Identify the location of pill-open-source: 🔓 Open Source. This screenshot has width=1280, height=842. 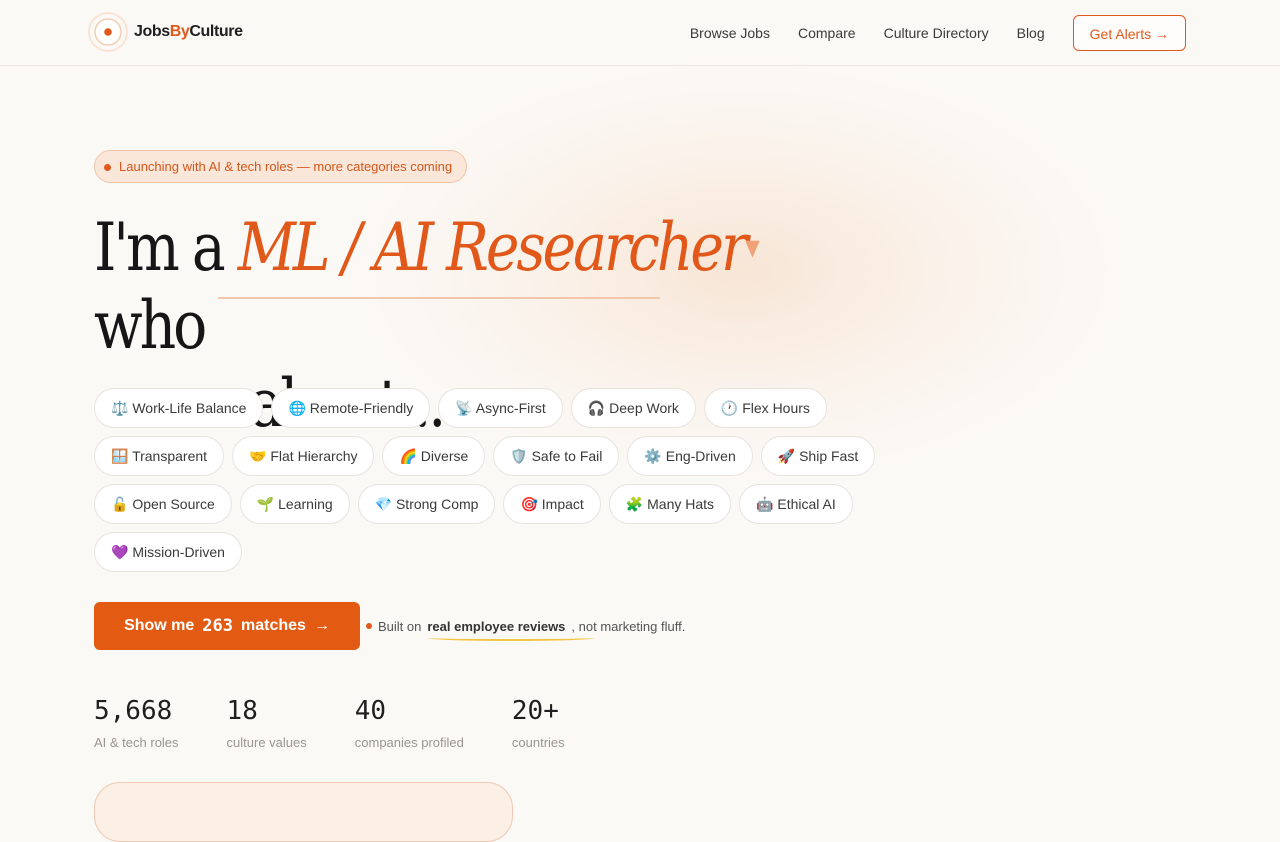
(163, 504).